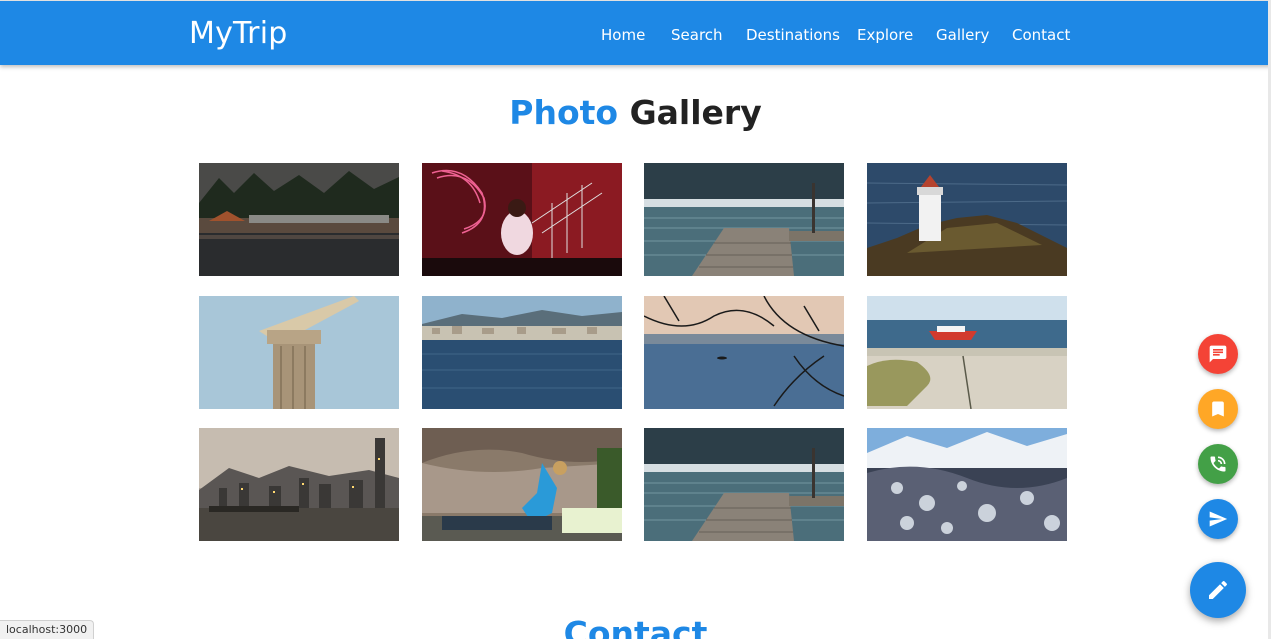 This screenshot has width=1271, height=639. What do you see at coordinates (299, 484) in the screenshot?
I see `gallery-photo-city-skyline-harbor` at bounding box center [299, 484].